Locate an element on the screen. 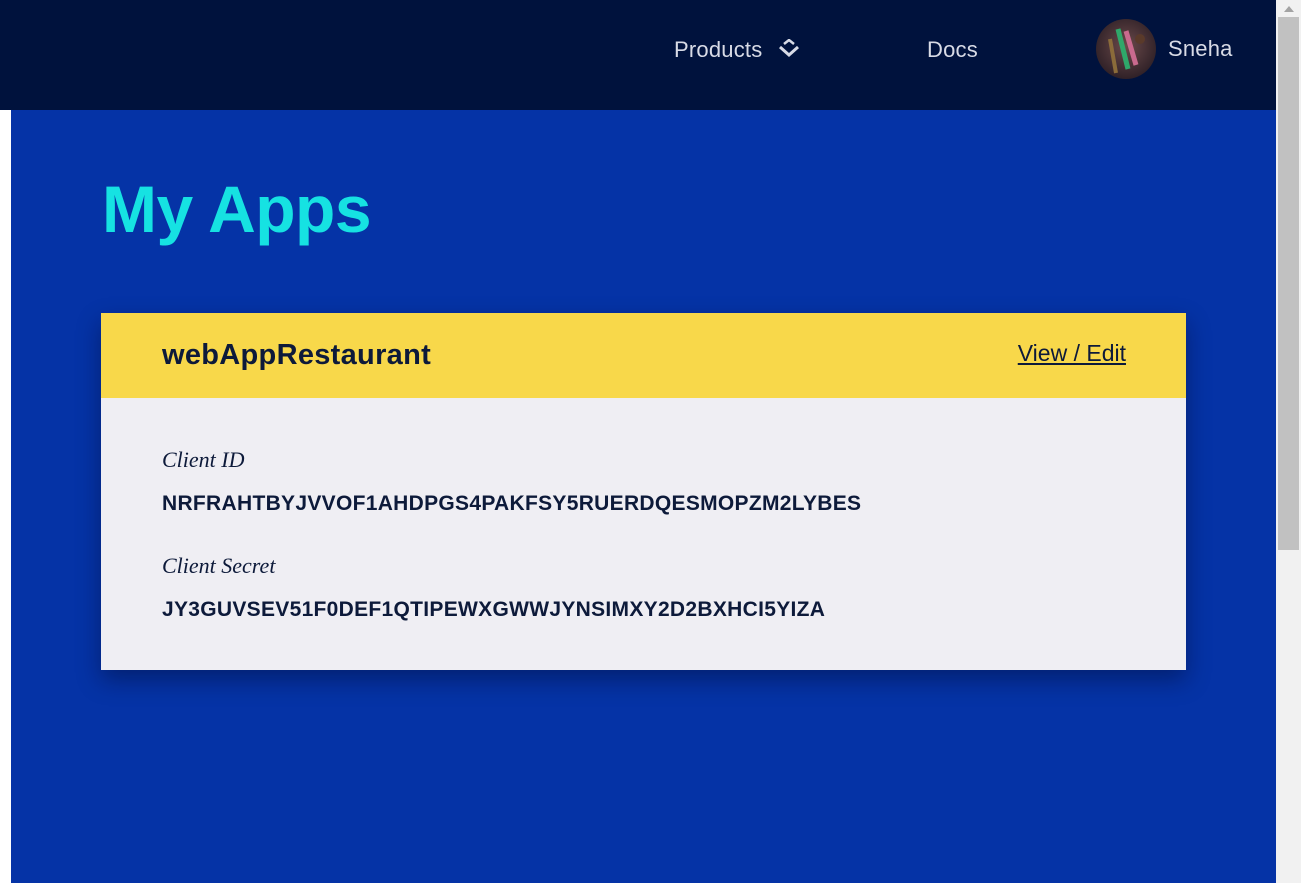  chevron-down-icon is located at coordinates (789, 49).